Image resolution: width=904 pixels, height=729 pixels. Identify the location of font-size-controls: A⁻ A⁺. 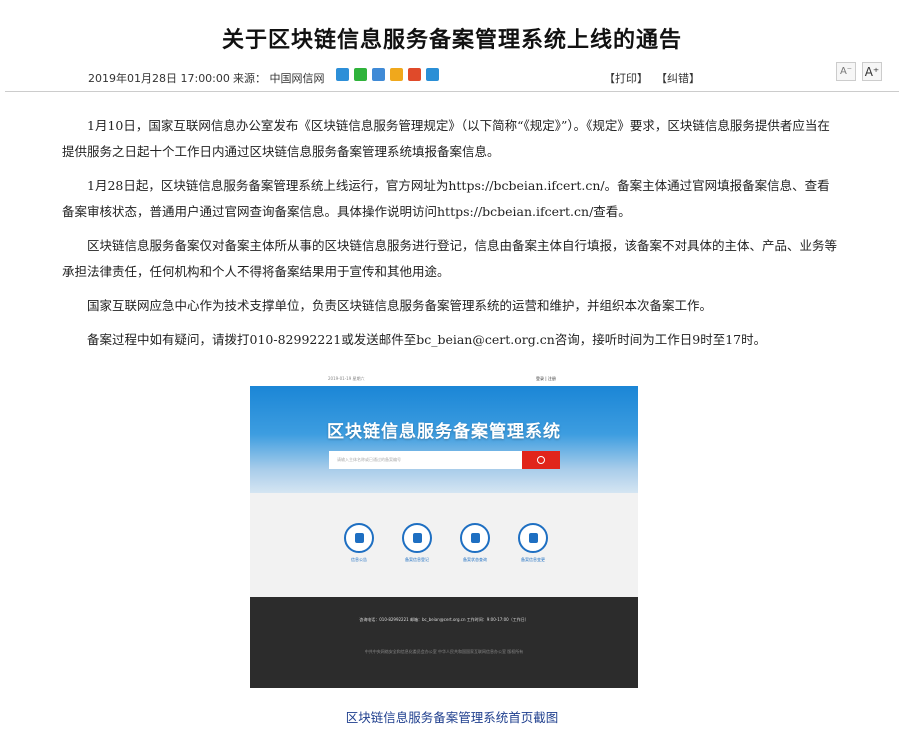
(859, 71).